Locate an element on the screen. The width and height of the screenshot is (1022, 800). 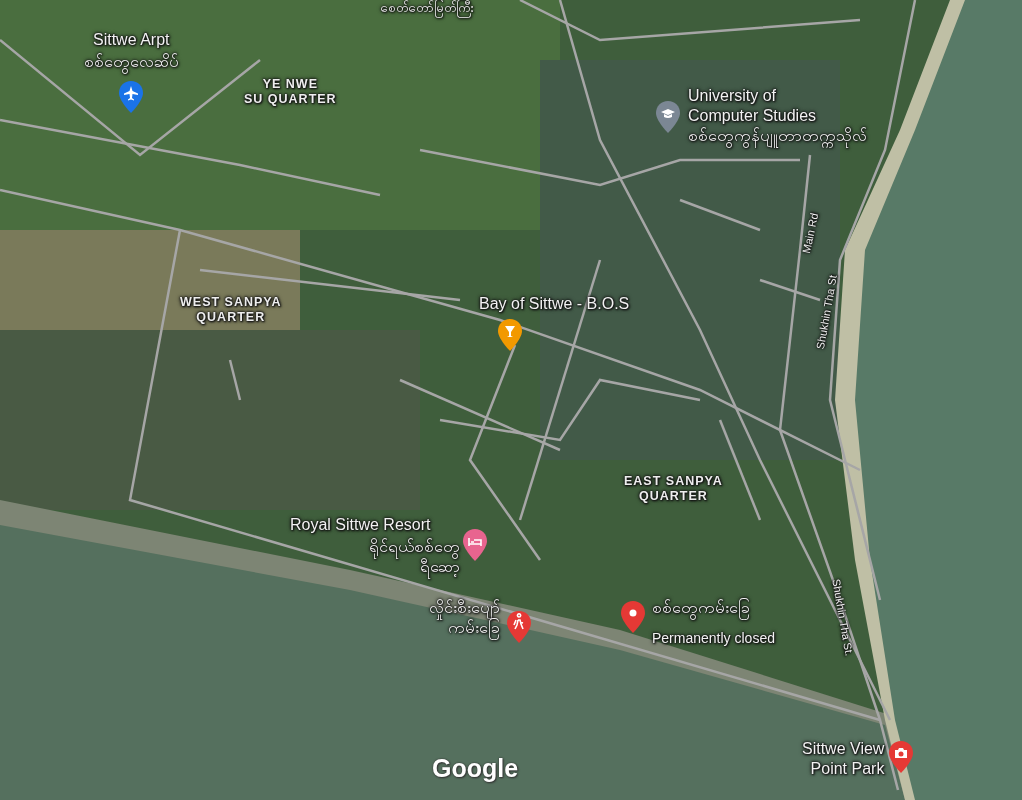
camera-pin-icon is located at coordinates (901, 757).